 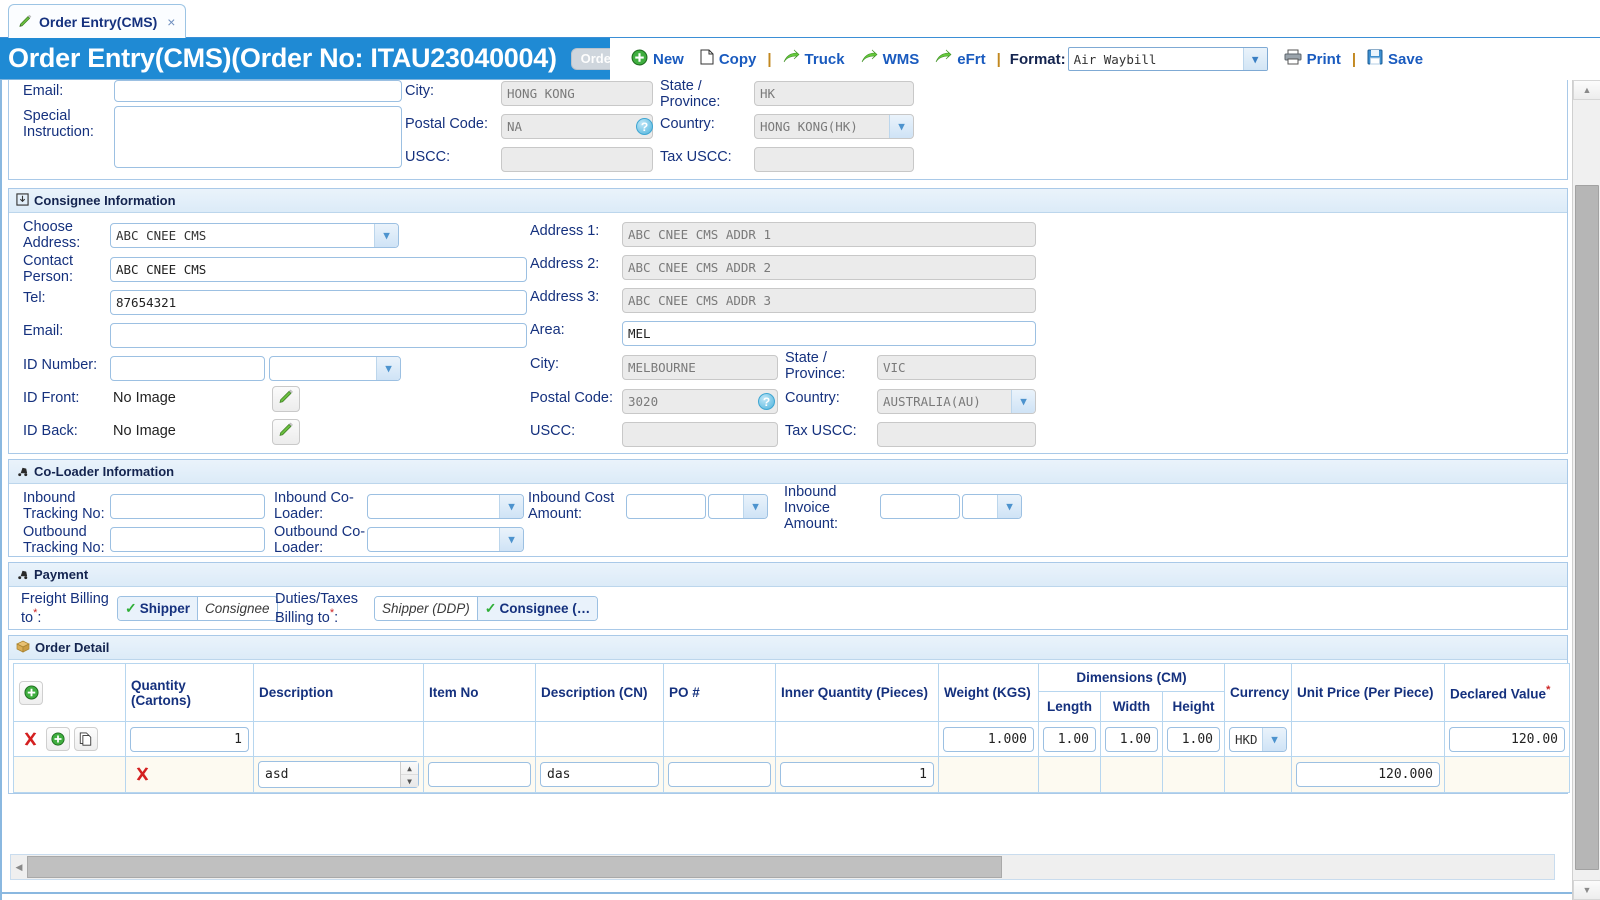 I want to click on scroll-down-icon: ▼, so click(x=1586, y=890).